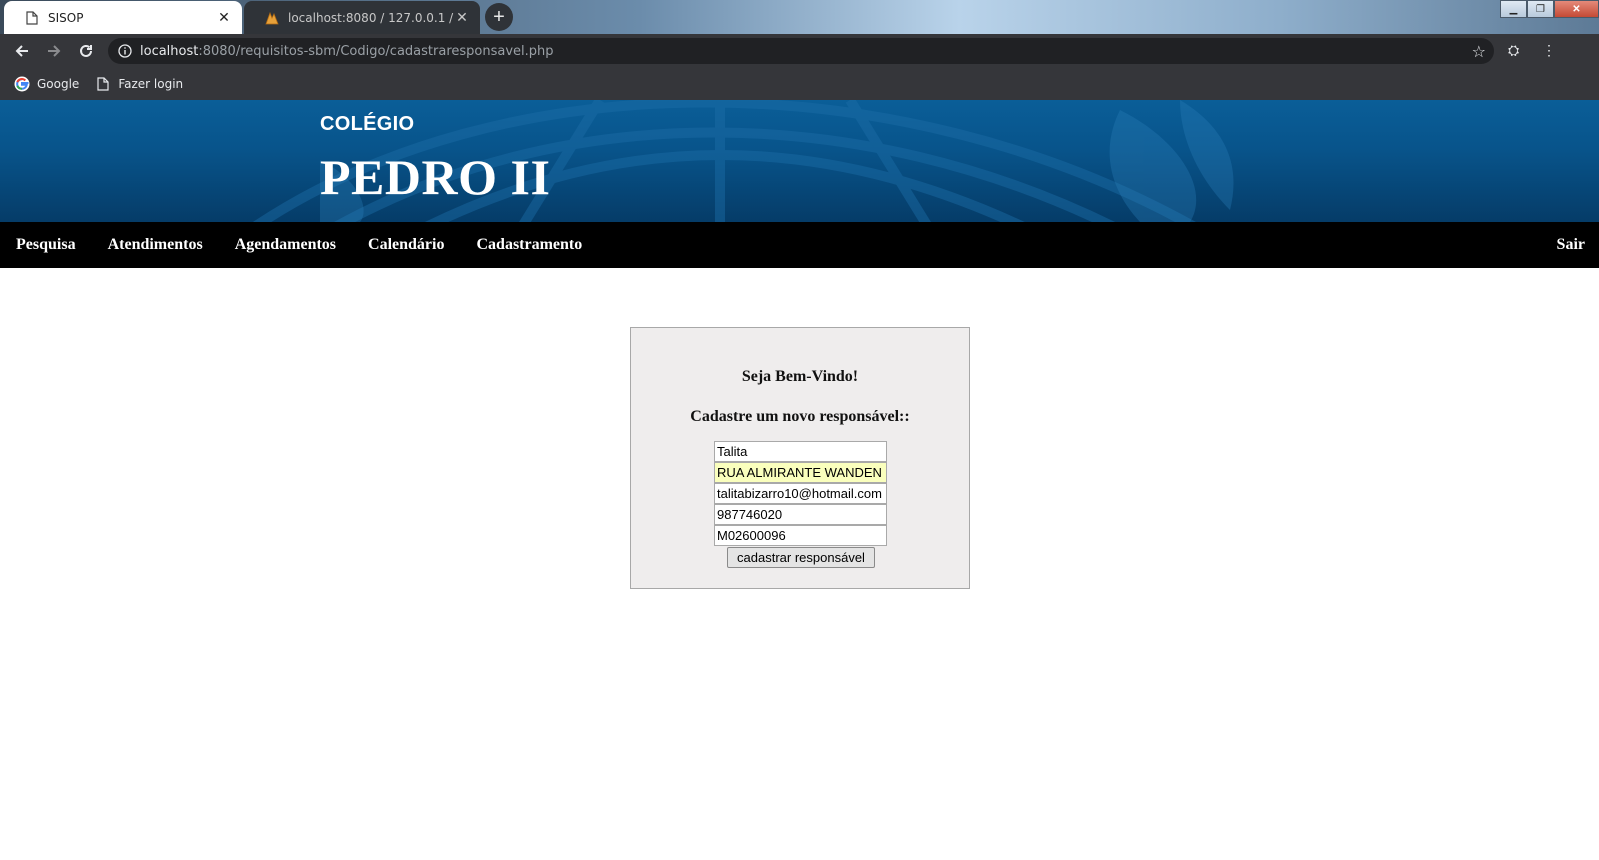  What do you see at coordinates (1576, 9) in the screenshot?
I see `window-close-button: ✕` at bounding box center [1576, 9].